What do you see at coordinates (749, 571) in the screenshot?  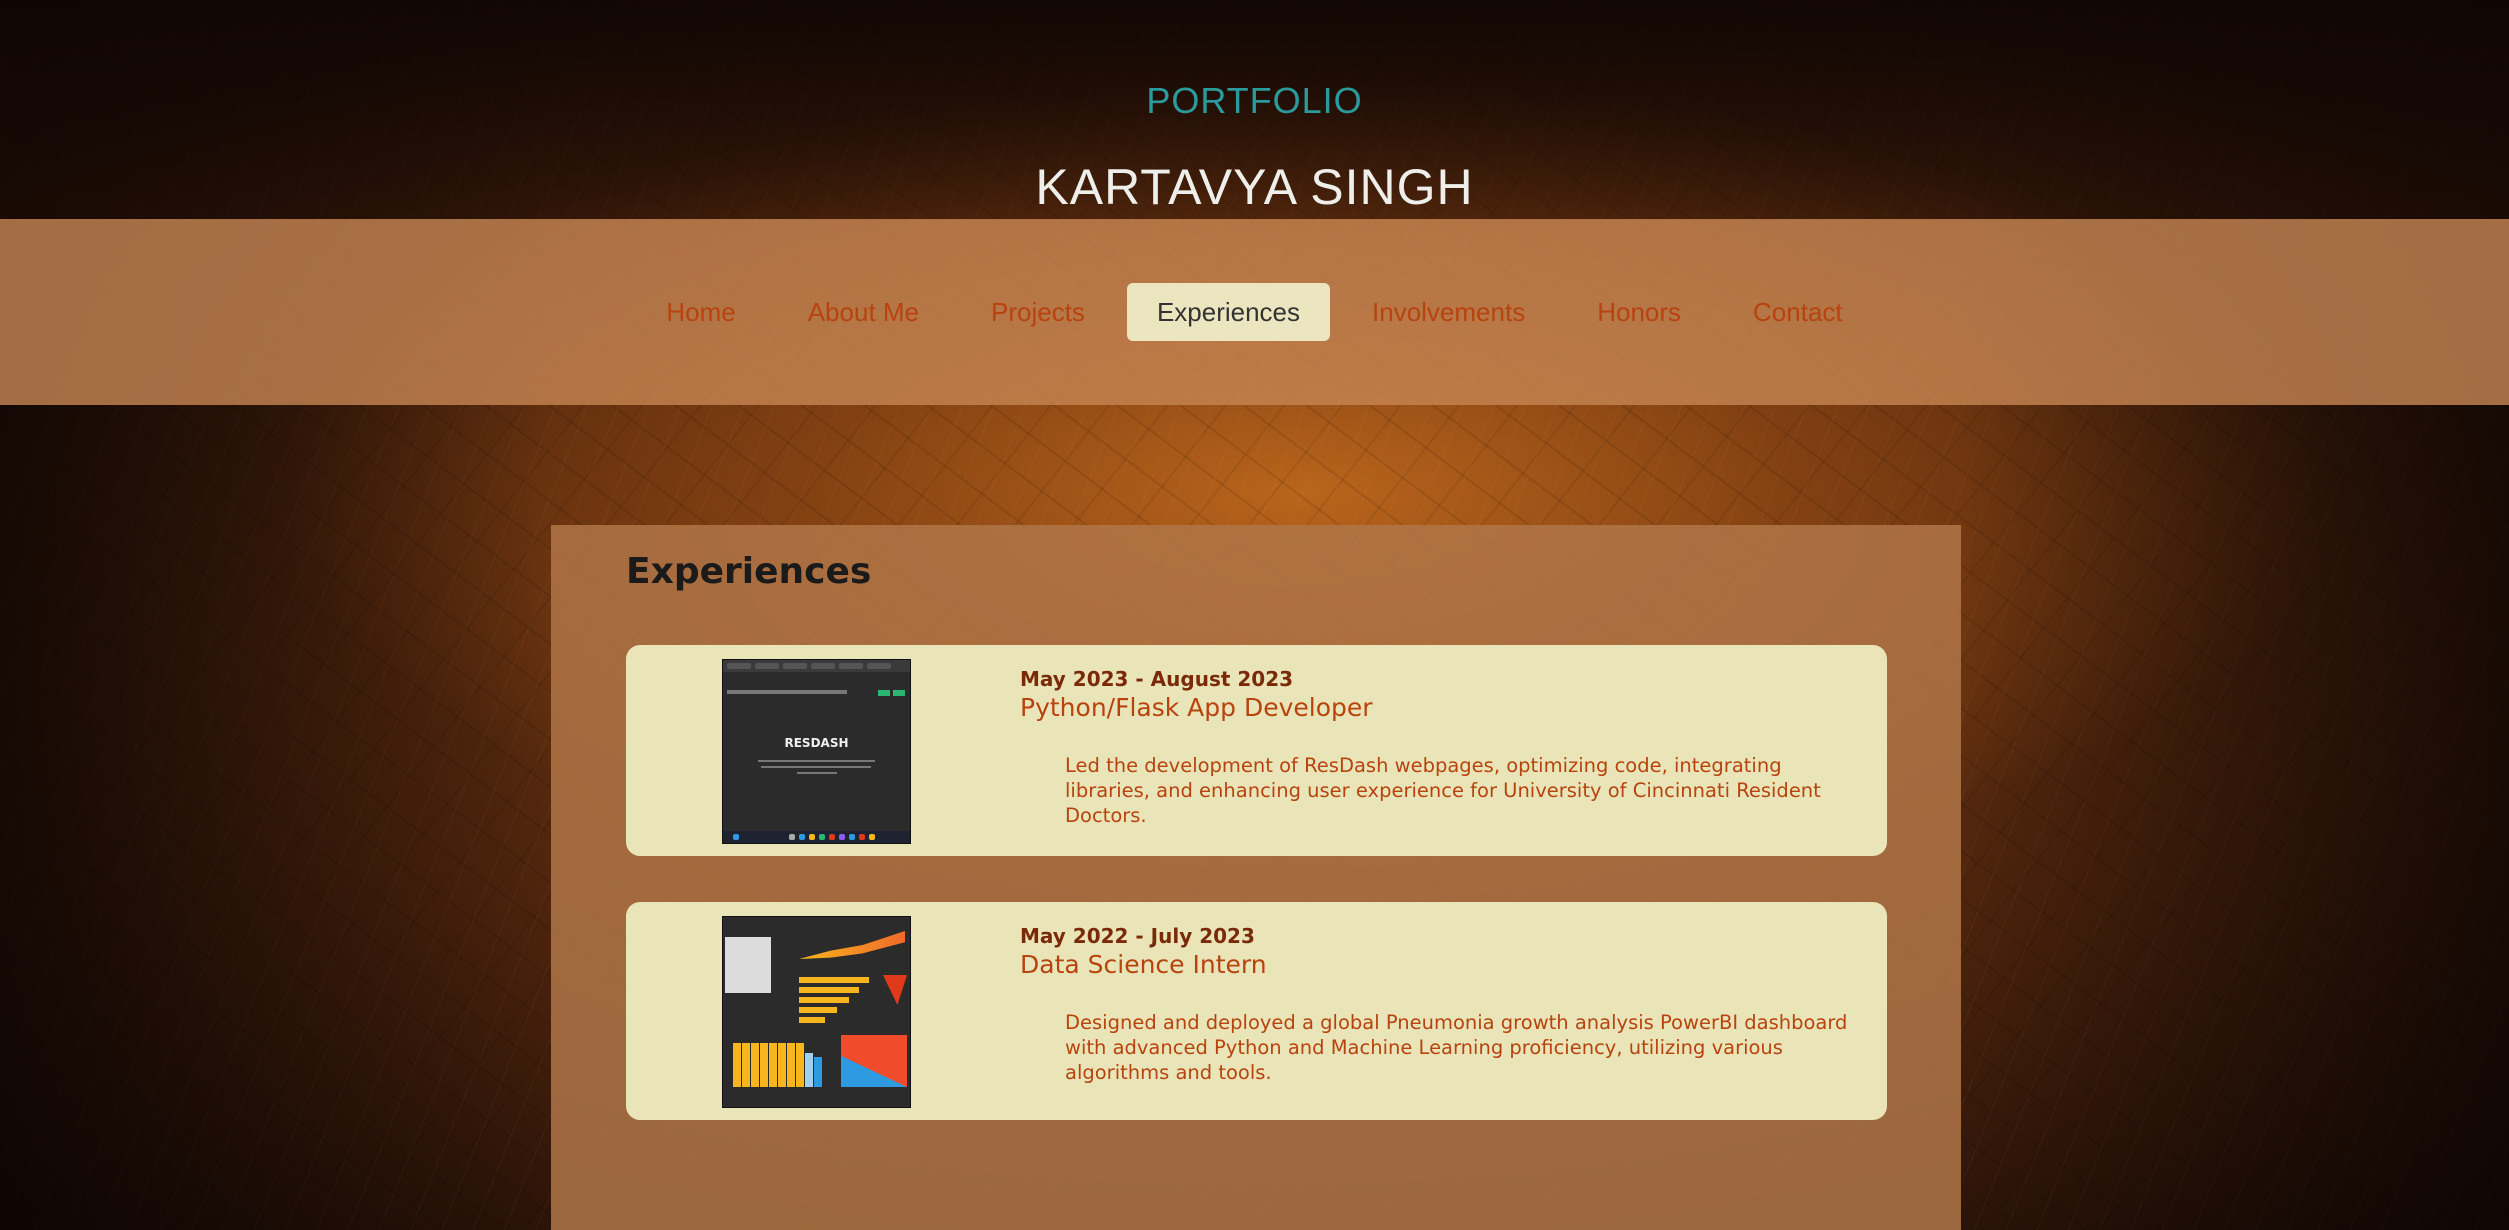 I see `section-title: Experiences` at bounding box center [749, 571].